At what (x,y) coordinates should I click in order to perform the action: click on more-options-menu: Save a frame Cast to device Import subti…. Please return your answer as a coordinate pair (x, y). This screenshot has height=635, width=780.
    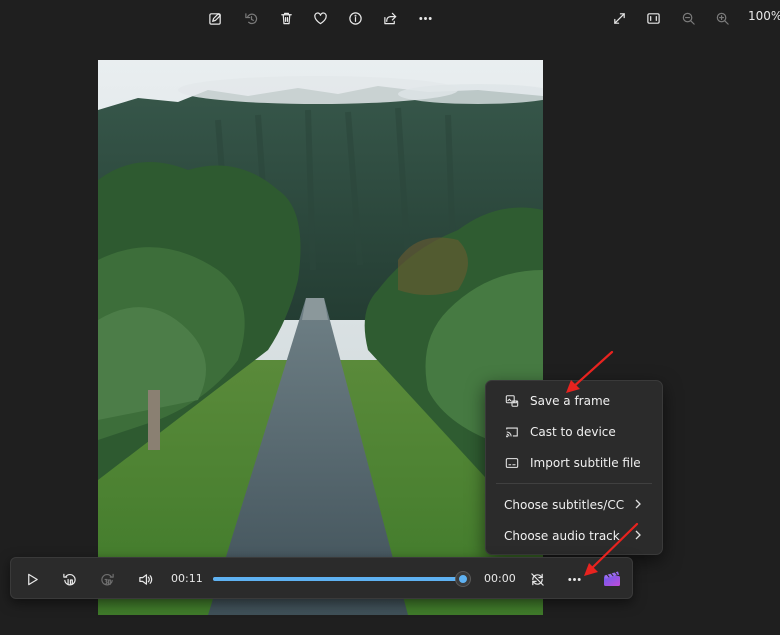
    Looking at the image, I should click on (574, 467).